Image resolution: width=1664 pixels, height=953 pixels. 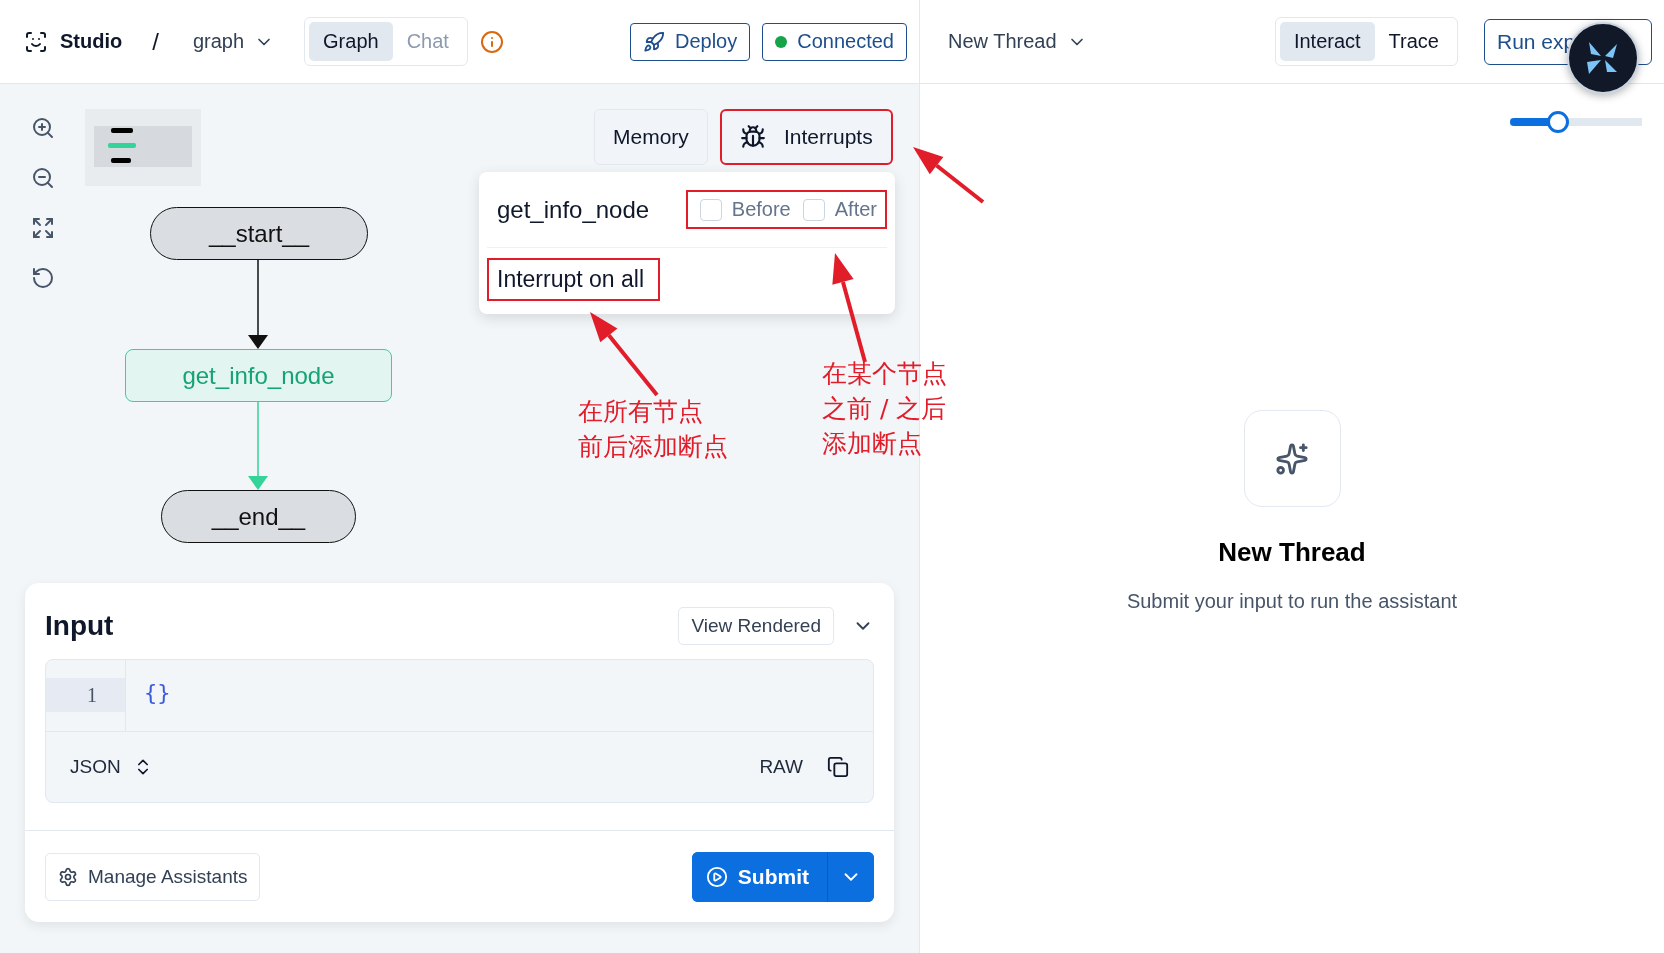 I want to click on bug-icon, so click(x=753, y=137).